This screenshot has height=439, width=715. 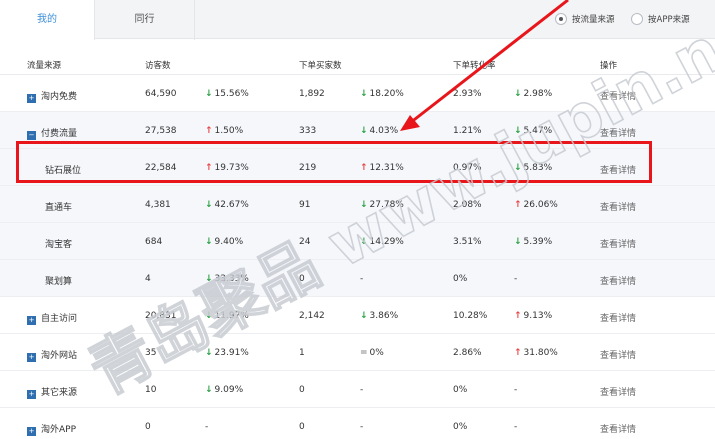 I want to click on rate-value: 2.86%, so click(x=467, y=353).